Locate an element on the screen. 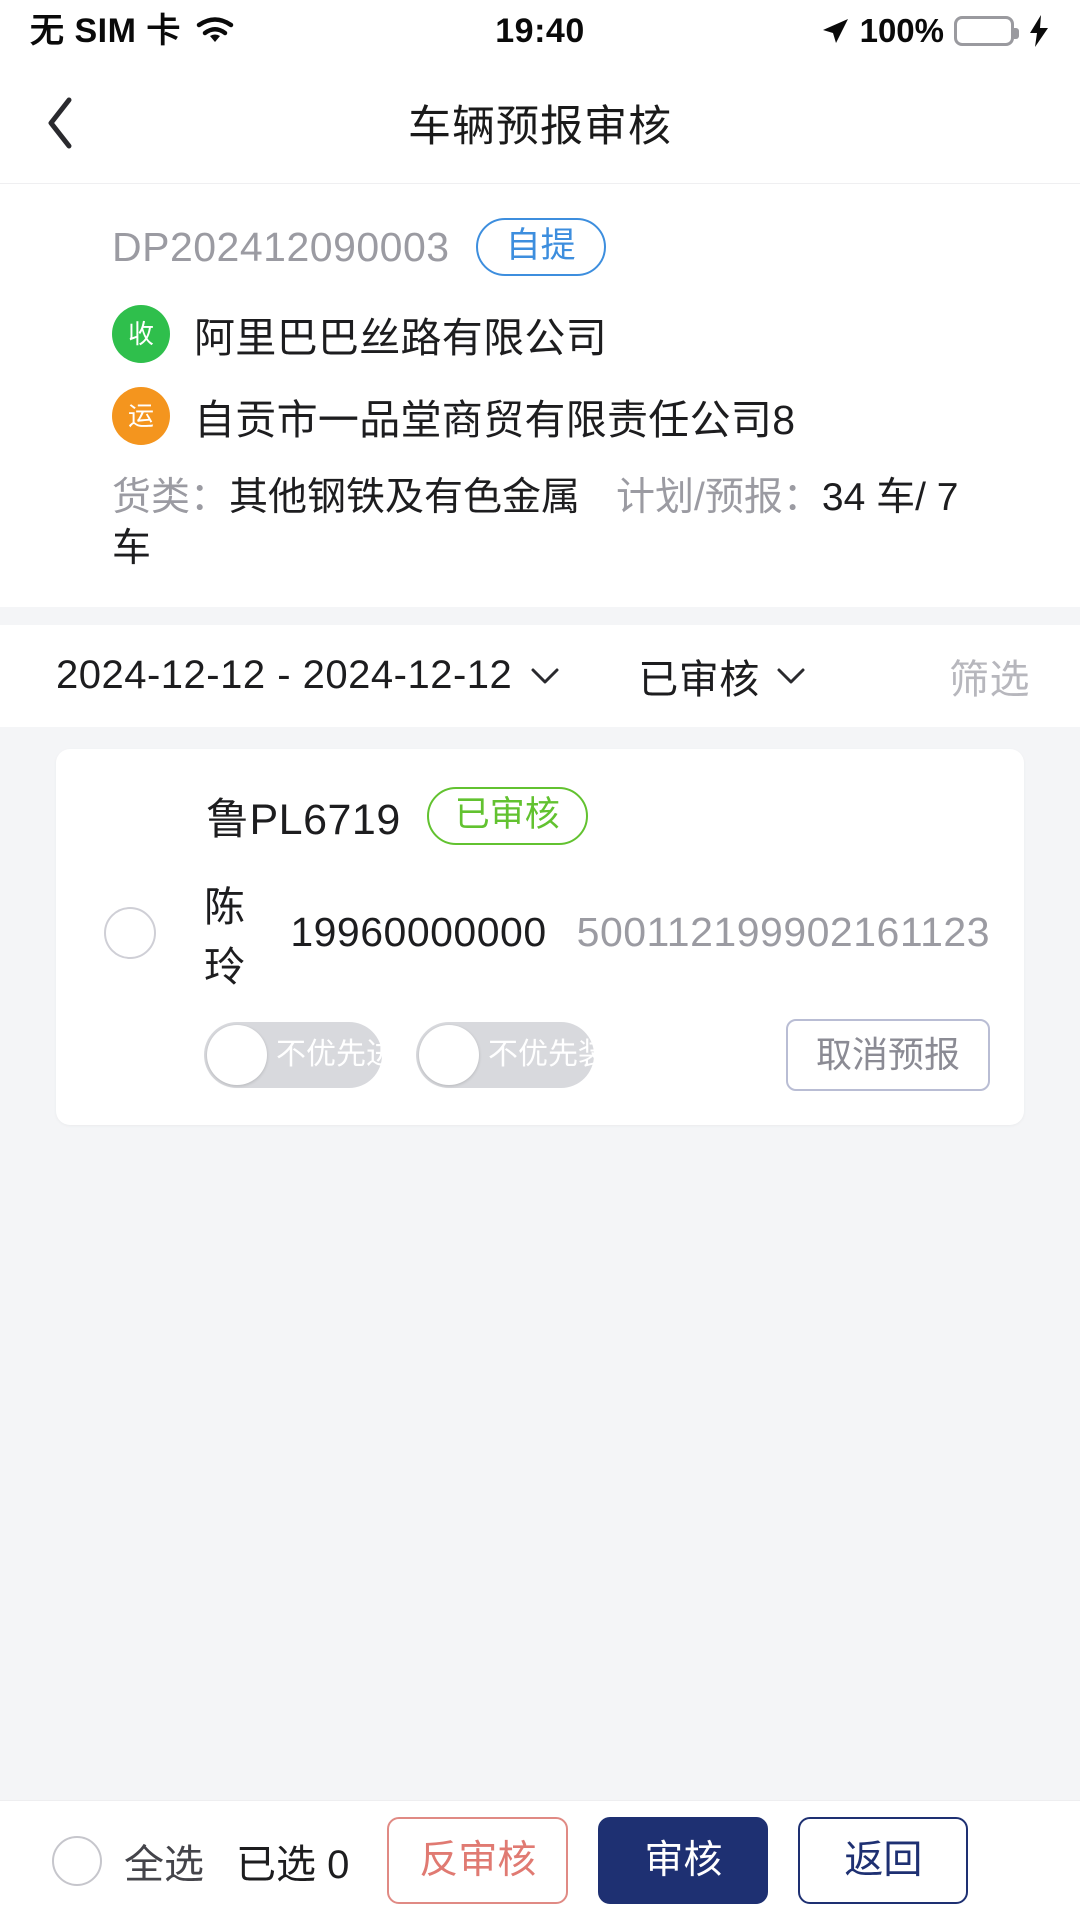 The height and width of the screenshot is (1920, 1080). location-arrow-icon is located at coordinates (835, 31).